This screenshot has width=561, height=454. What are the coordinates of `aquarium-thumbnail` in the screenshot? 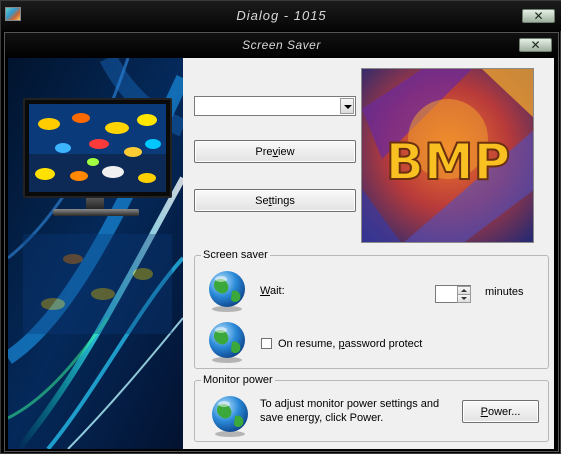 It's located at (97, 148).